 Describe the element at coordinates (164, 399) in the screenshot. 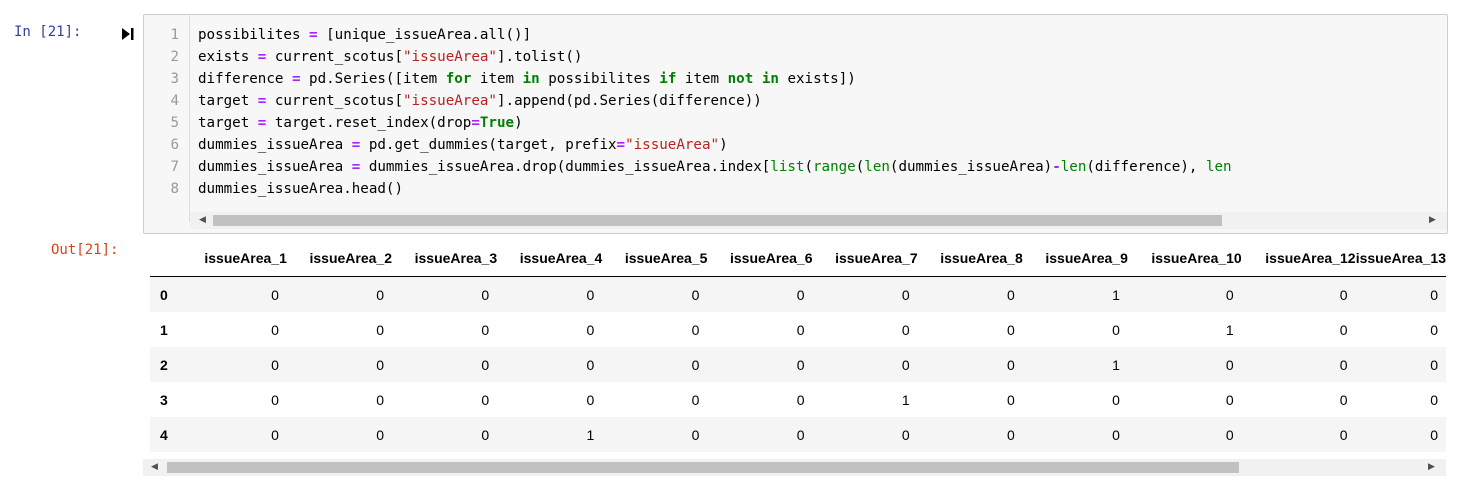

I see `row-index: 3` at that location.